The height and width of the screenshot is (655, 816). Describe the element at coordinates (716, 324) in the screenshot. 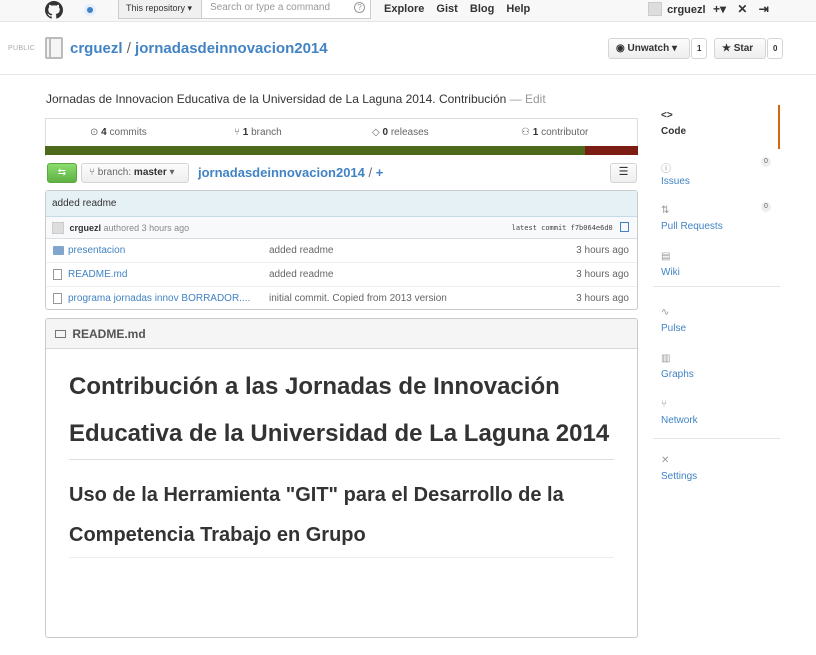

I see `sidebar-item-pulse: ∿ Pulse` at that location.